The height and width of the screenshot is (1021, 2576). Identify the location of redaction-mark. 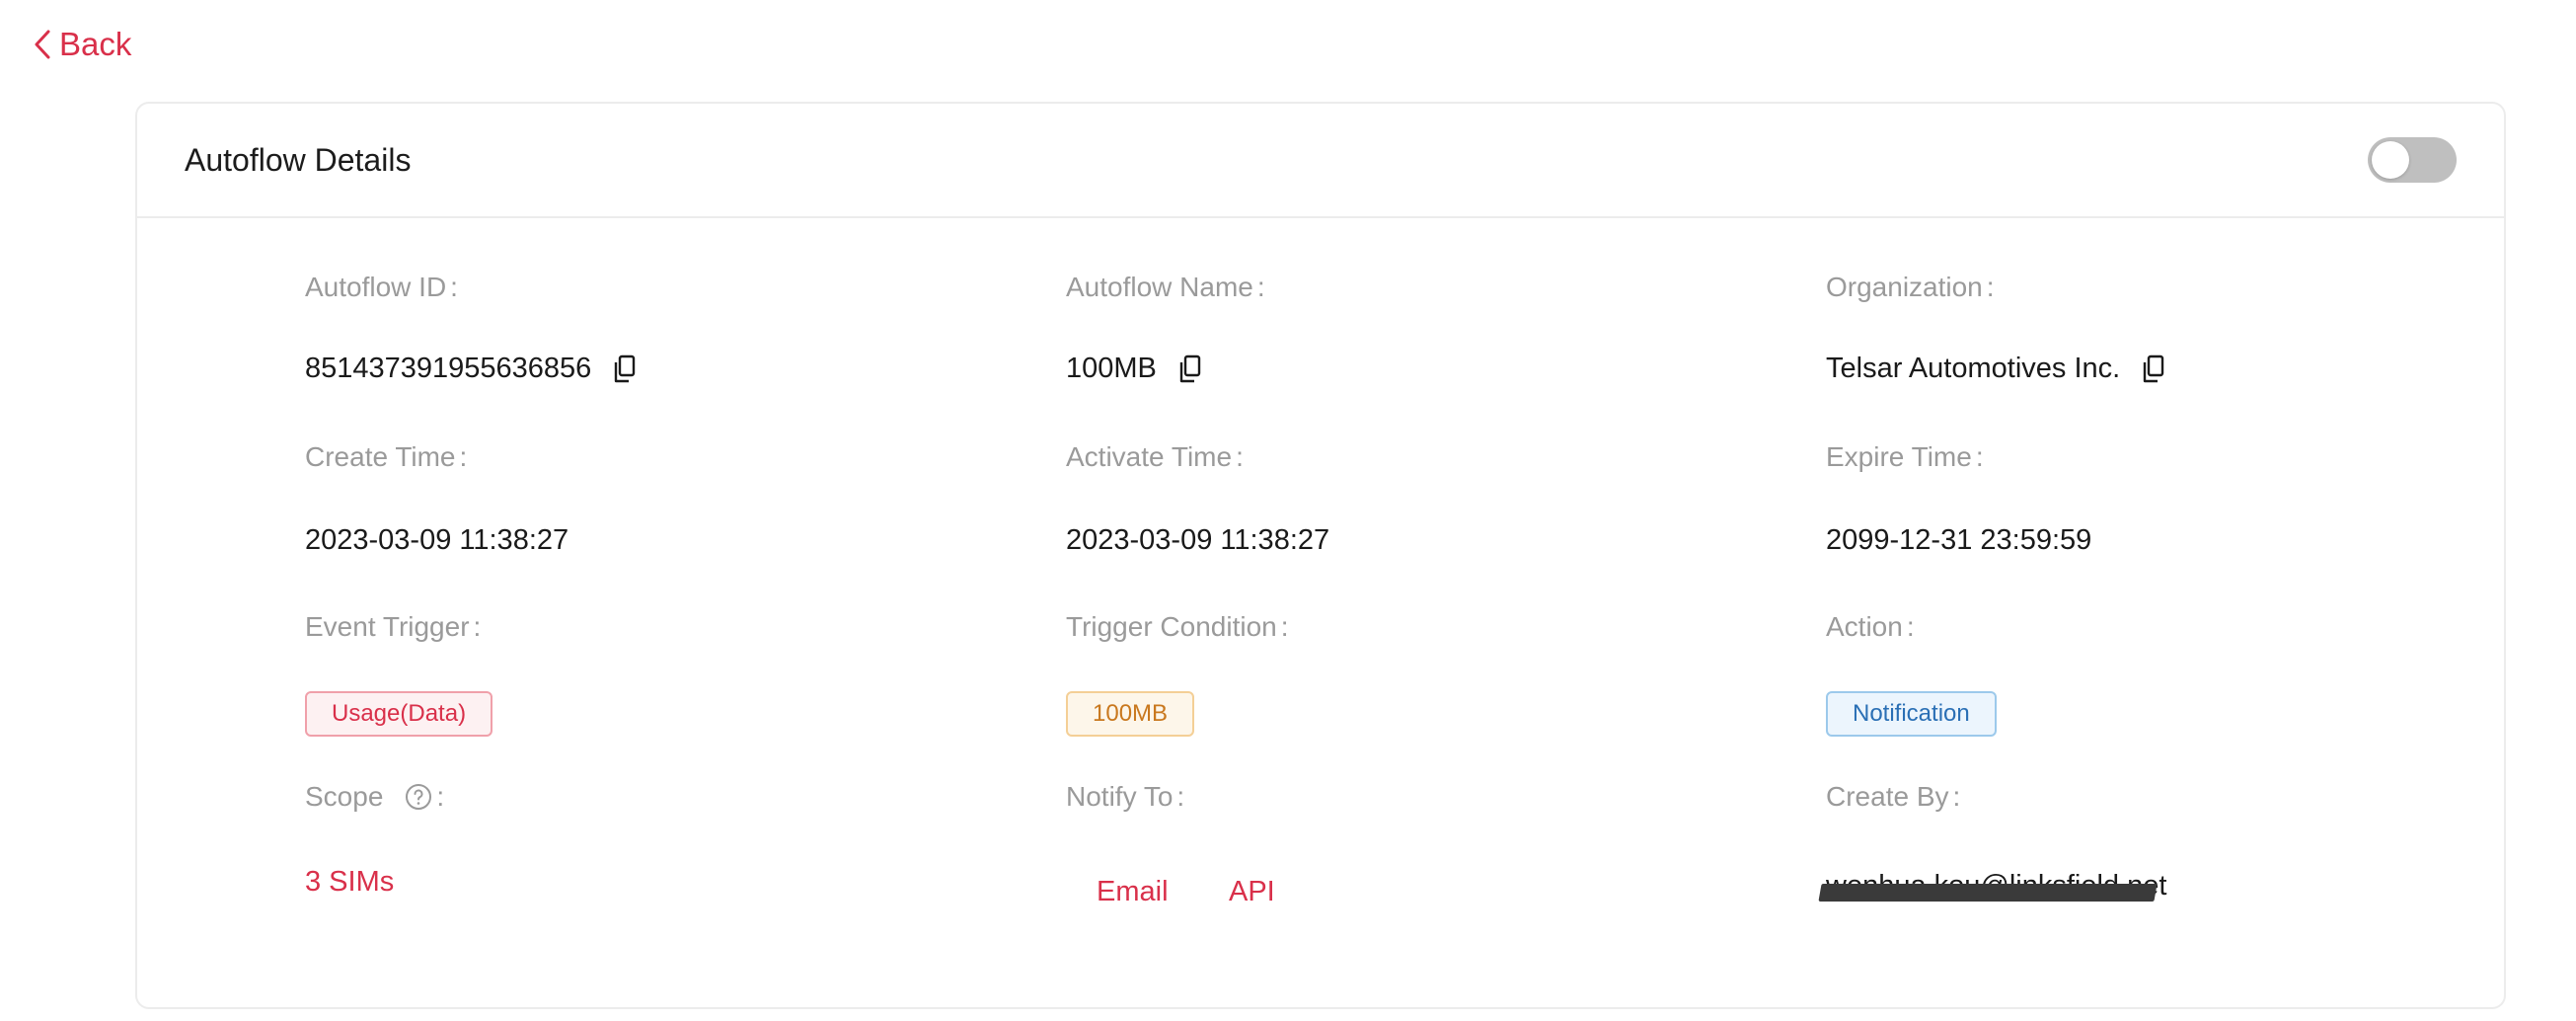
(1988, 893).